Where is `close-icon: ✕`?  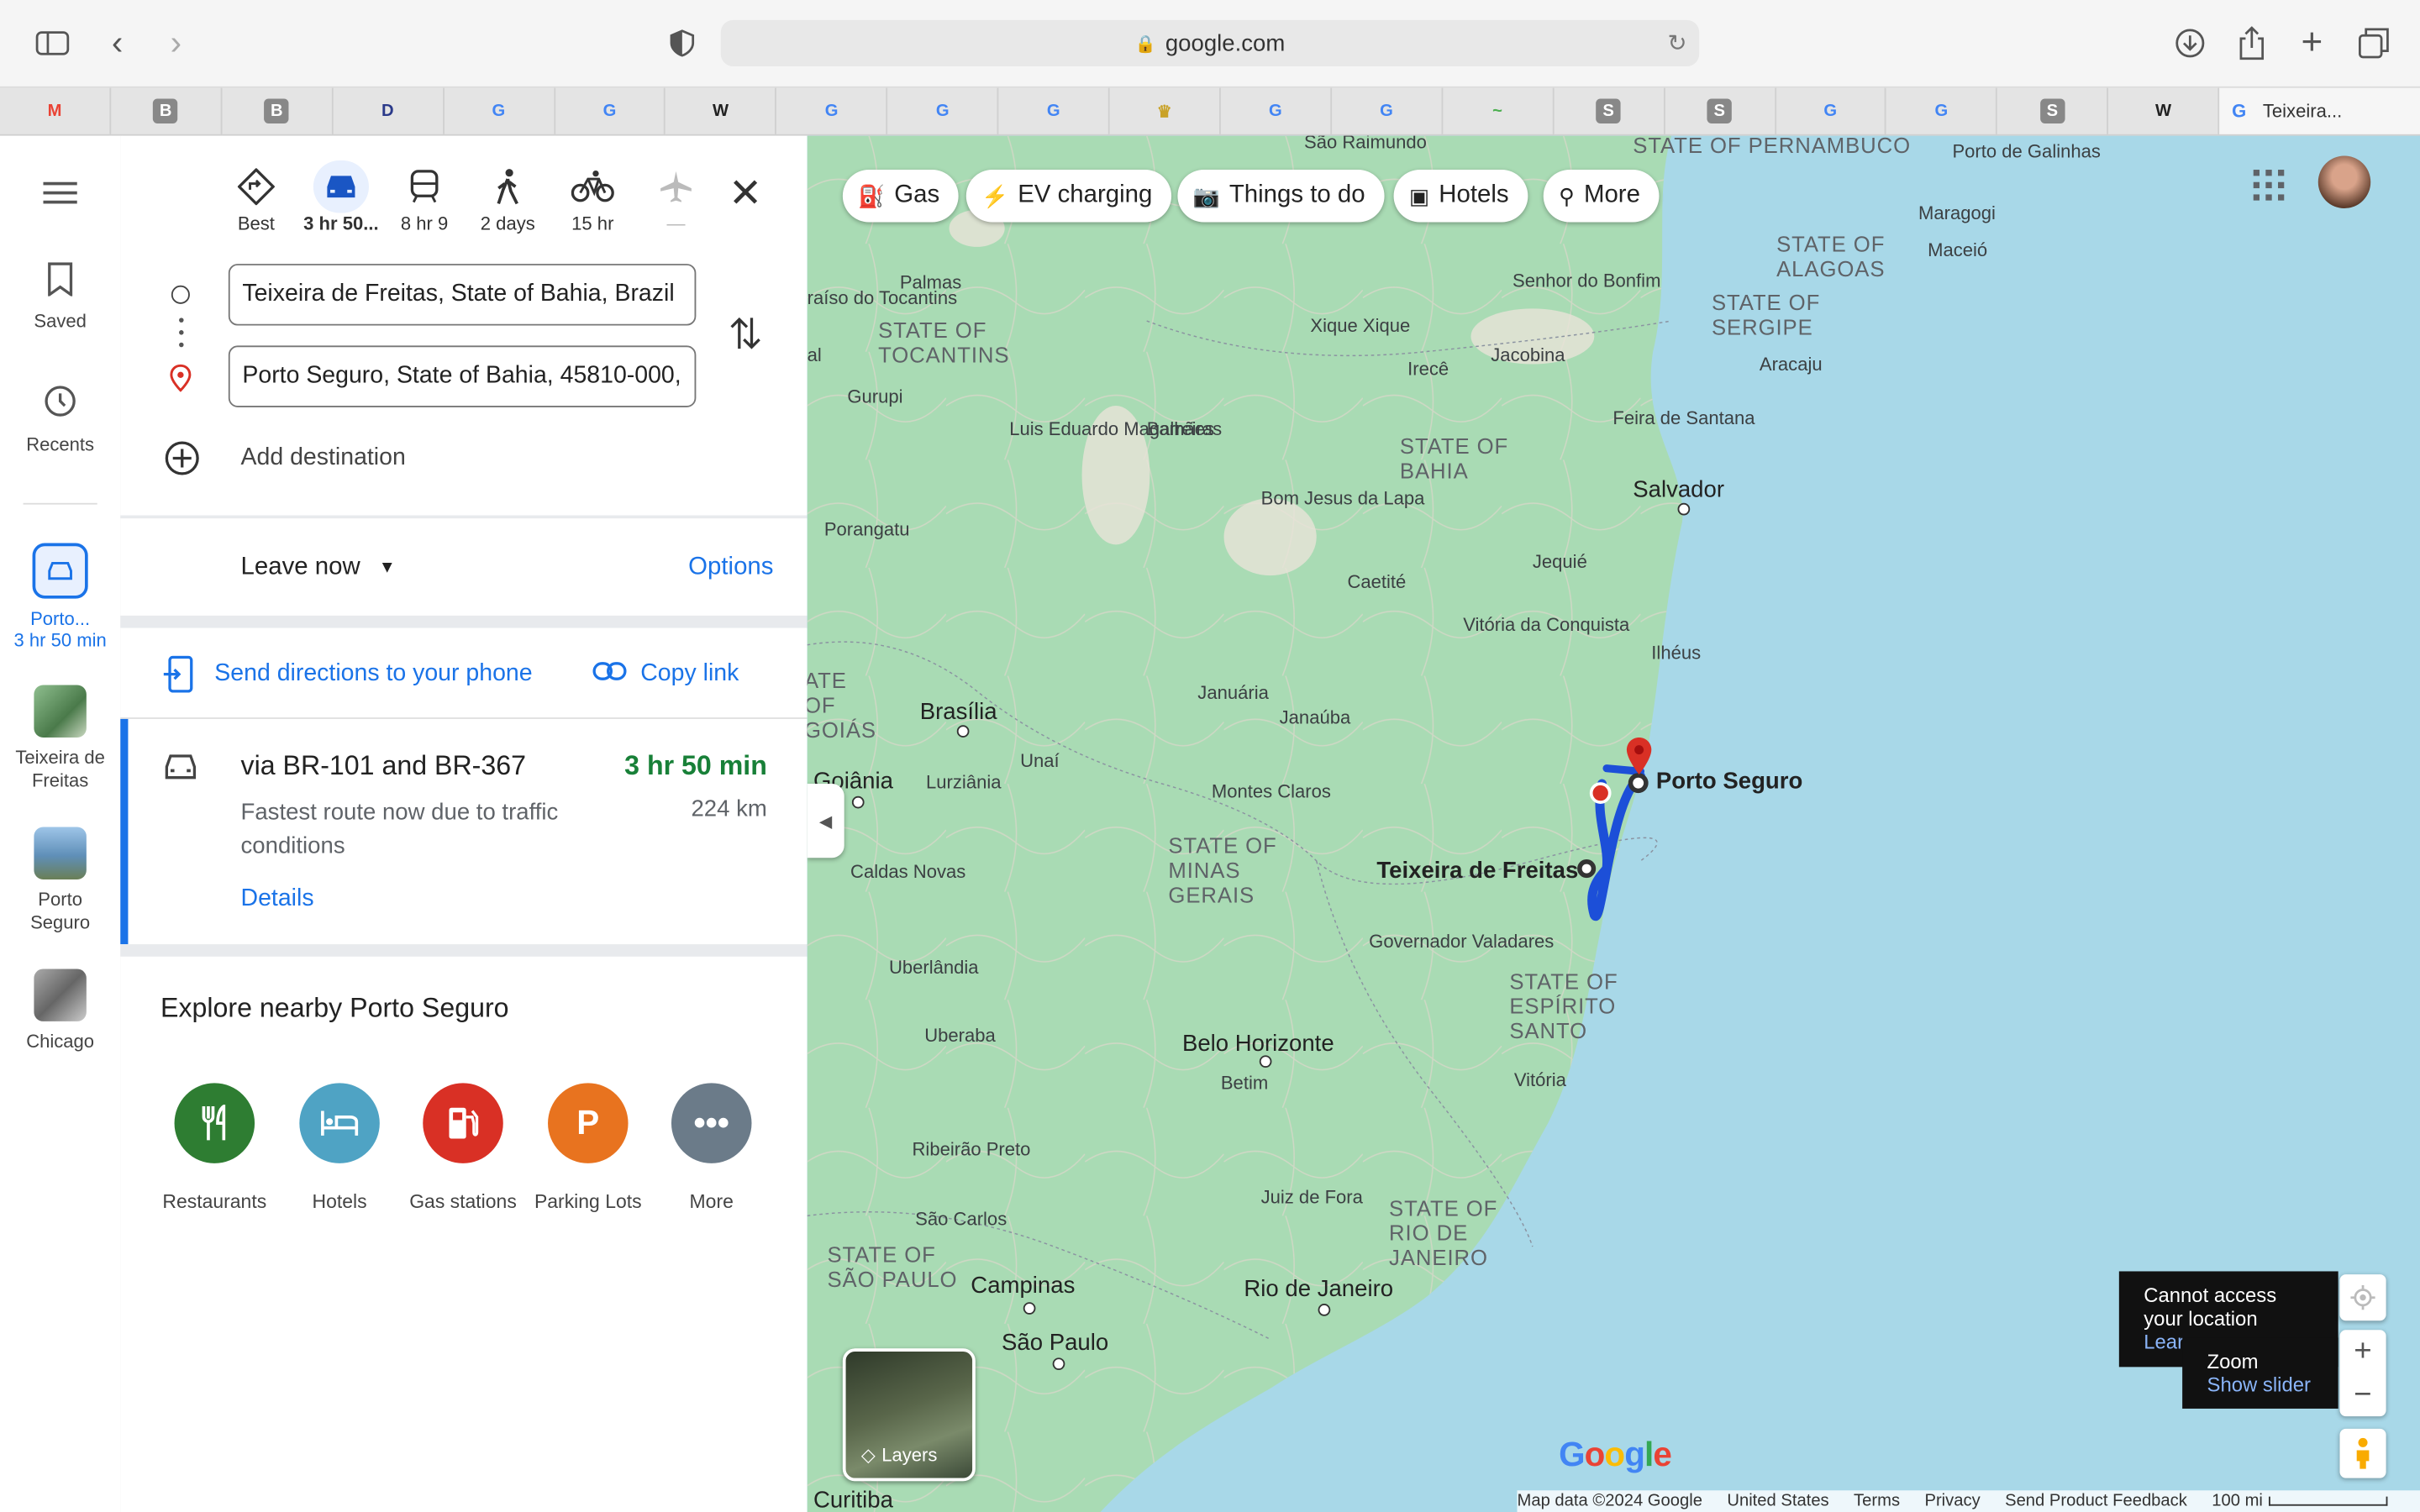 close-icon: ✕ is located at coordinates (746, 194).